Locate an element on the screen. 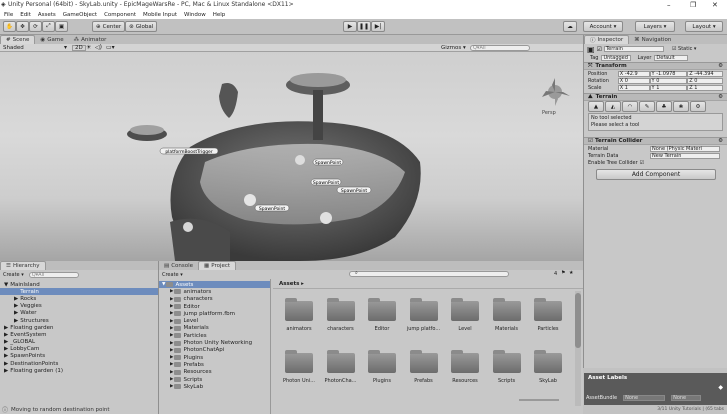  tab-animator: ⁂ Animator is located at coordinates (90, 39).